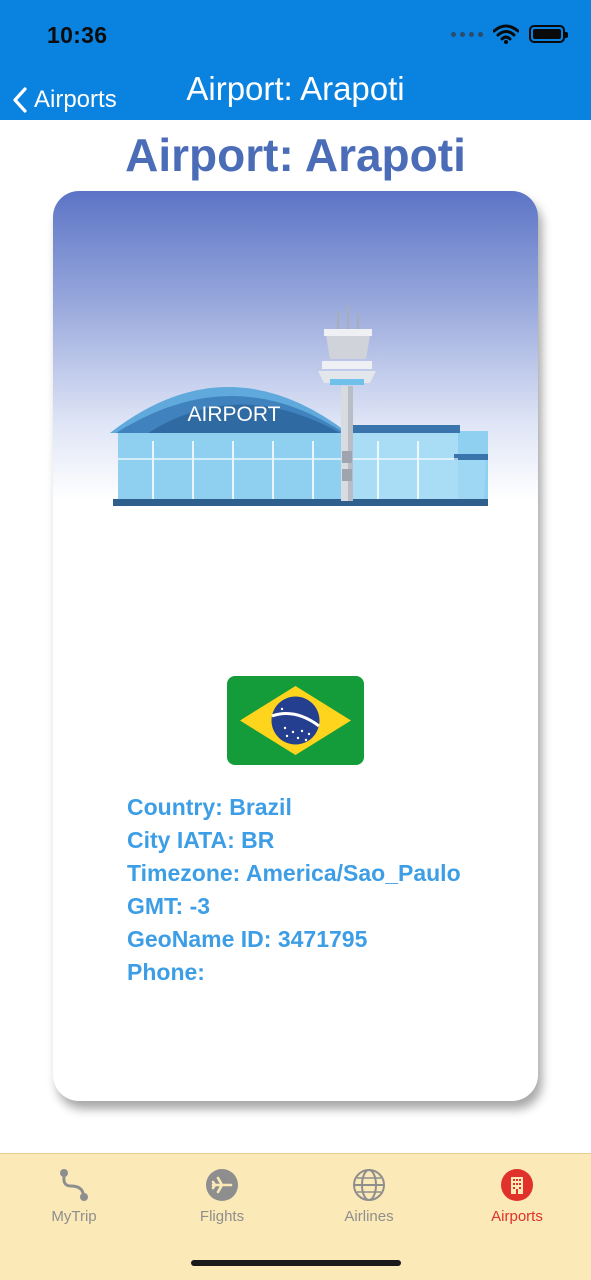 The image size is (591, 1280). I want to click on airport-sign-text: AIRPORT, so click(234, 414).